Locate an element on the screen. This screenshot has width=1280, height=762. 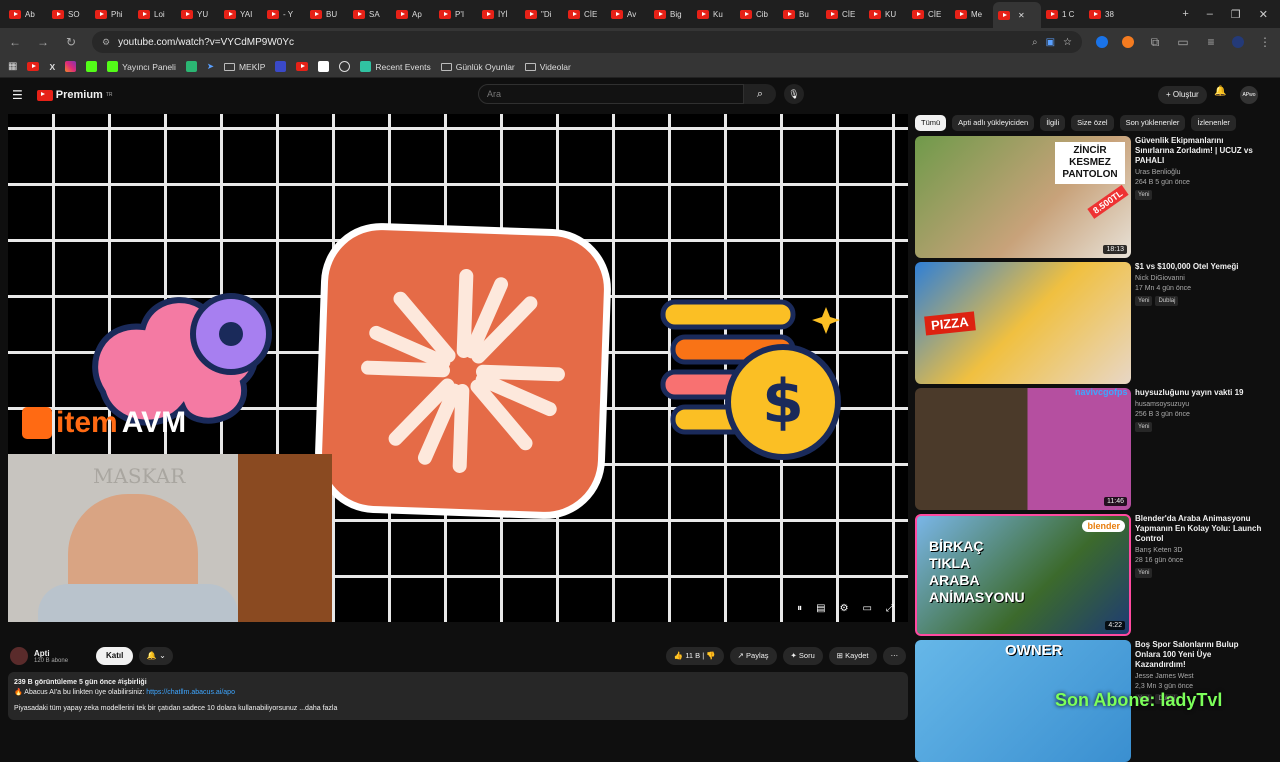
address-bar: ⚙ youtube.com/watch?v=VYCdMP9W0Yc ⌕ ▣ ☆ is located at coordinates (587, 42).